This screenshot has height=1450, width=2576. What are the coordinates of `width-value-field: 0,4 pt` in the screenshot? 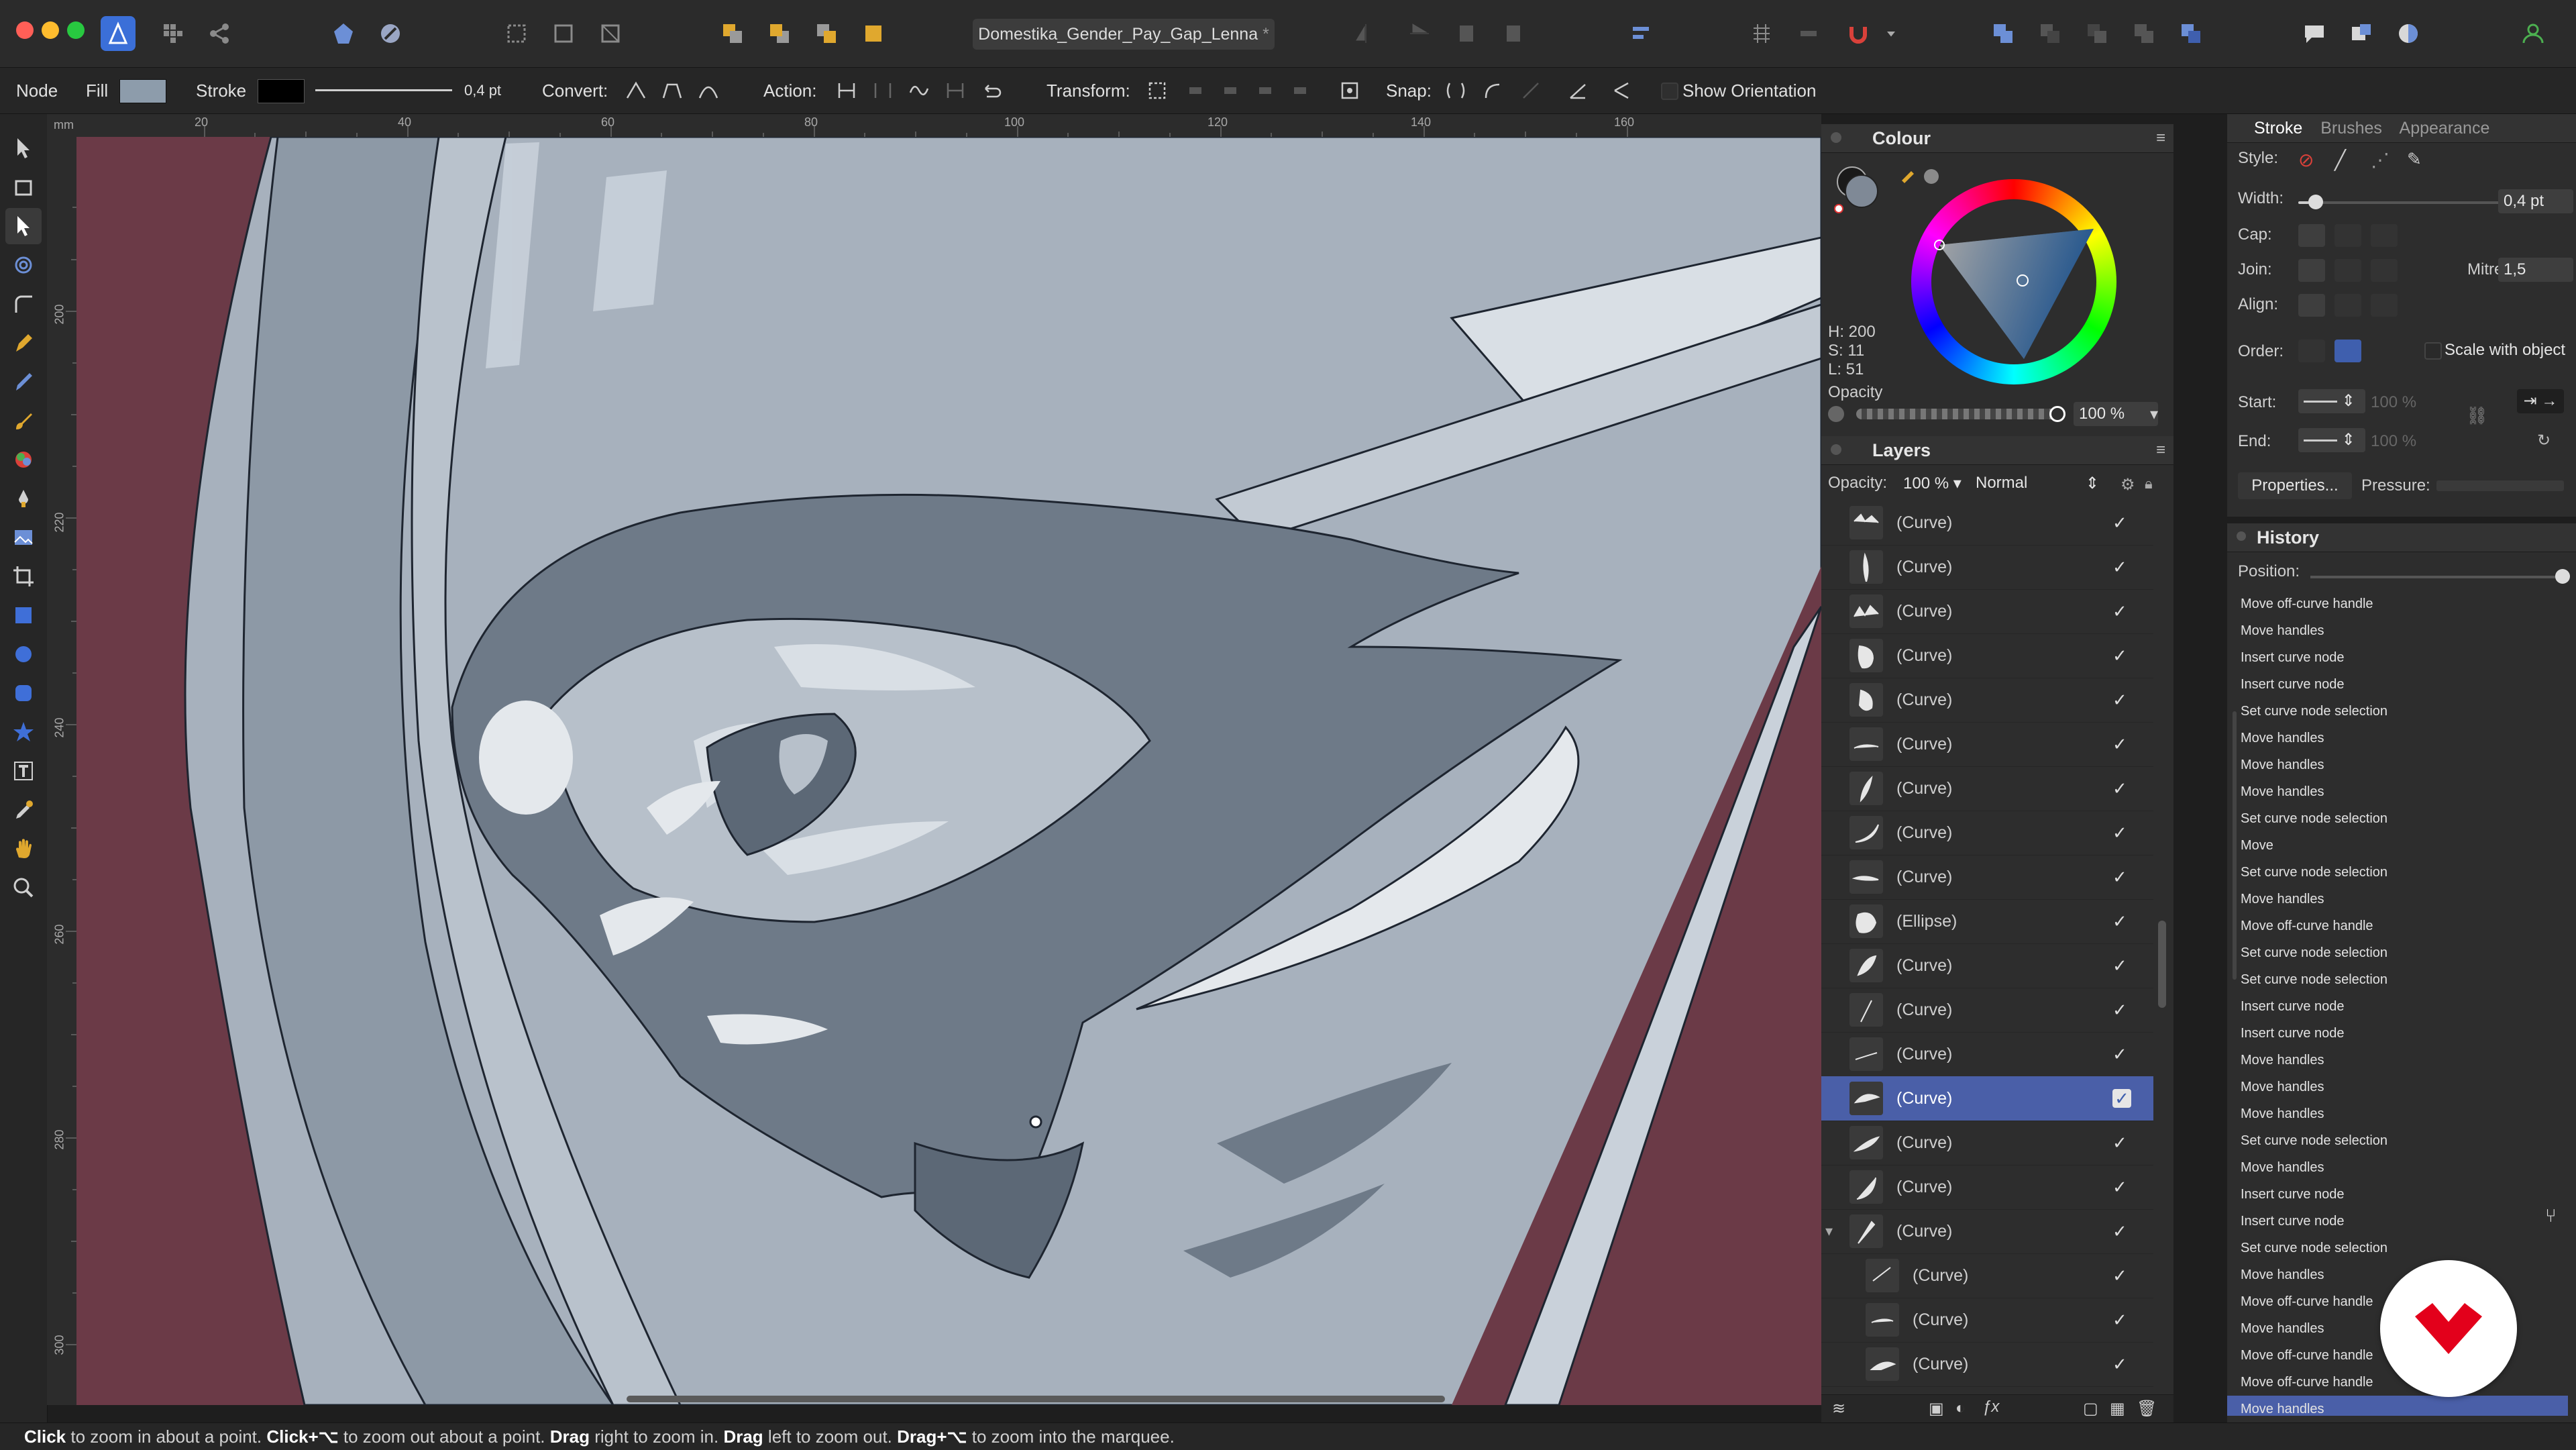 It's located at (2535, 201).